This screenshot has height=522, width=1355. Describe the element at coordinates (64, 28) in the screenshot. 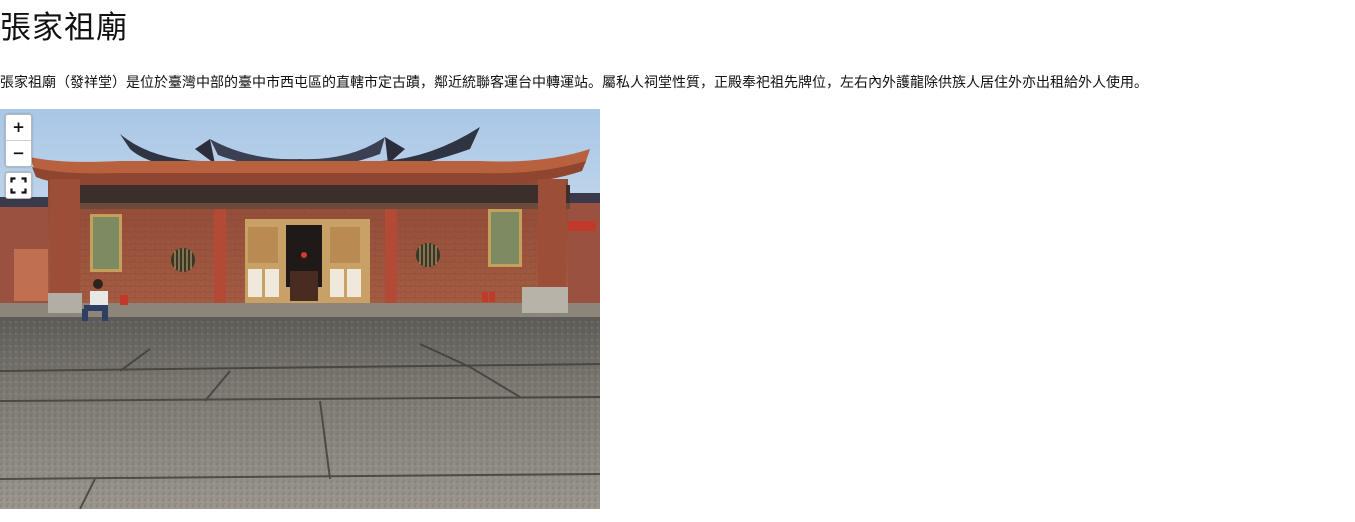

I see `page-title: 張家祖廟` at that location.